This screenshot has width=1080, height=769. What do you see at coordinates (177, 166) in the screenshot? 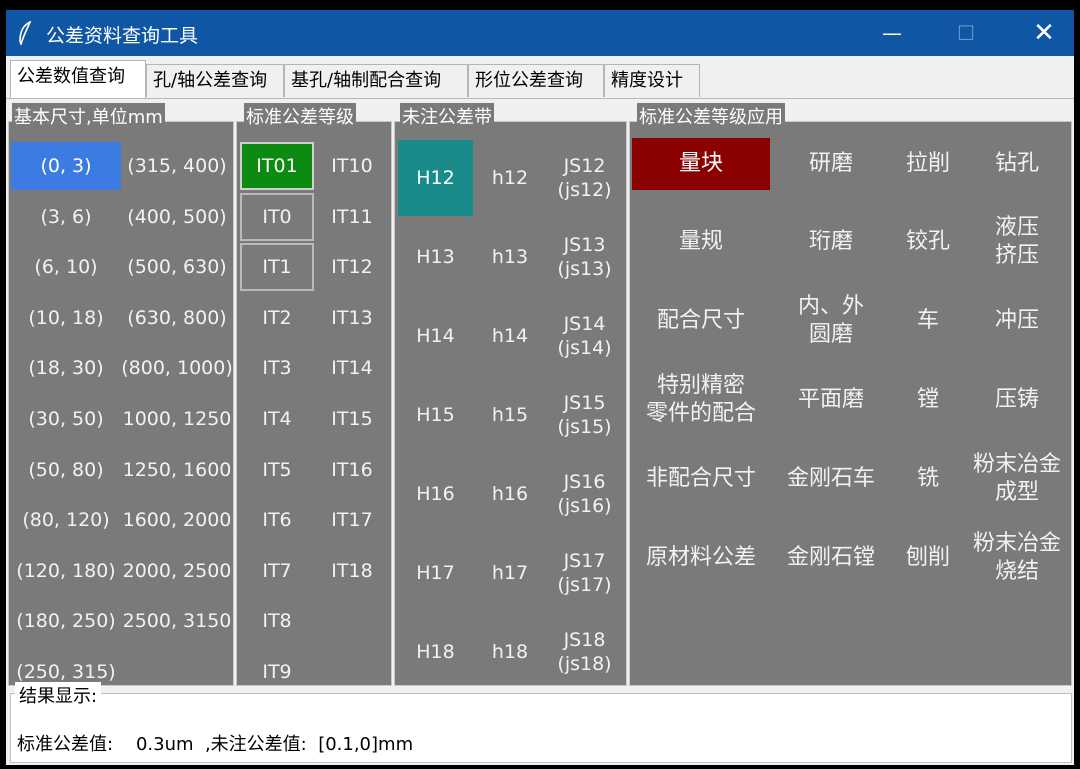
I see `size-cell: (315, 400)` at bounding box center [177, 166].